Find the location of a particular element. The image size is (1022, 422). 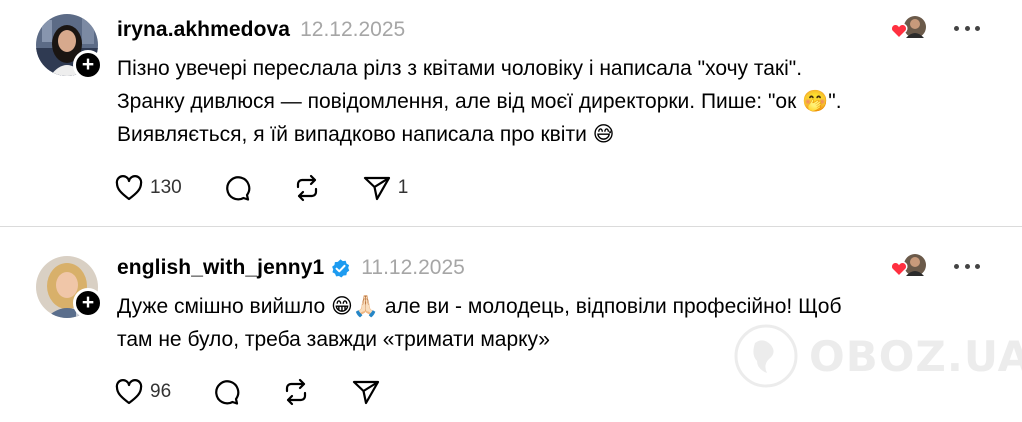

timestamp: 11.12.2025 is located at coordinates (413, 267).